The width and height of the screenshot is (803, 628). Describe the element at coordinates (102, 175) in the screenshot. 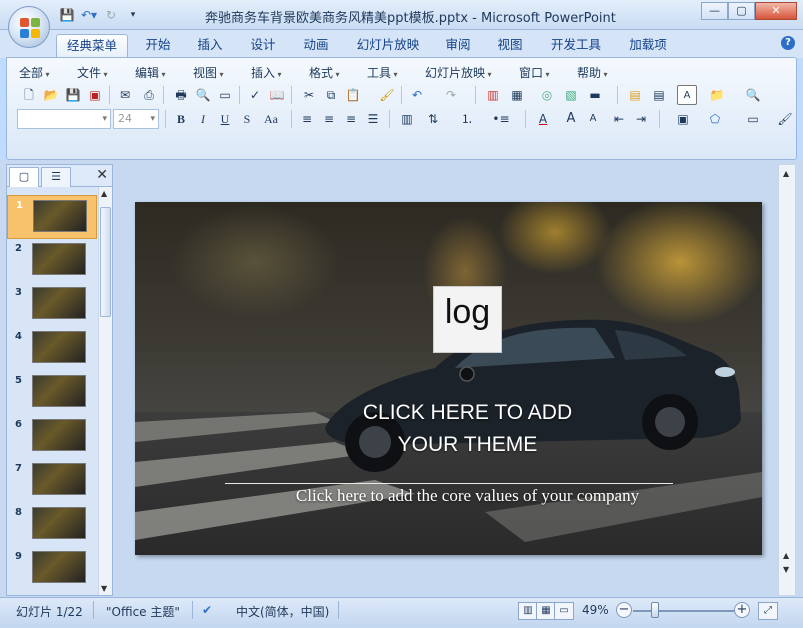

I see `close-pane-icon: ✕` at that location.